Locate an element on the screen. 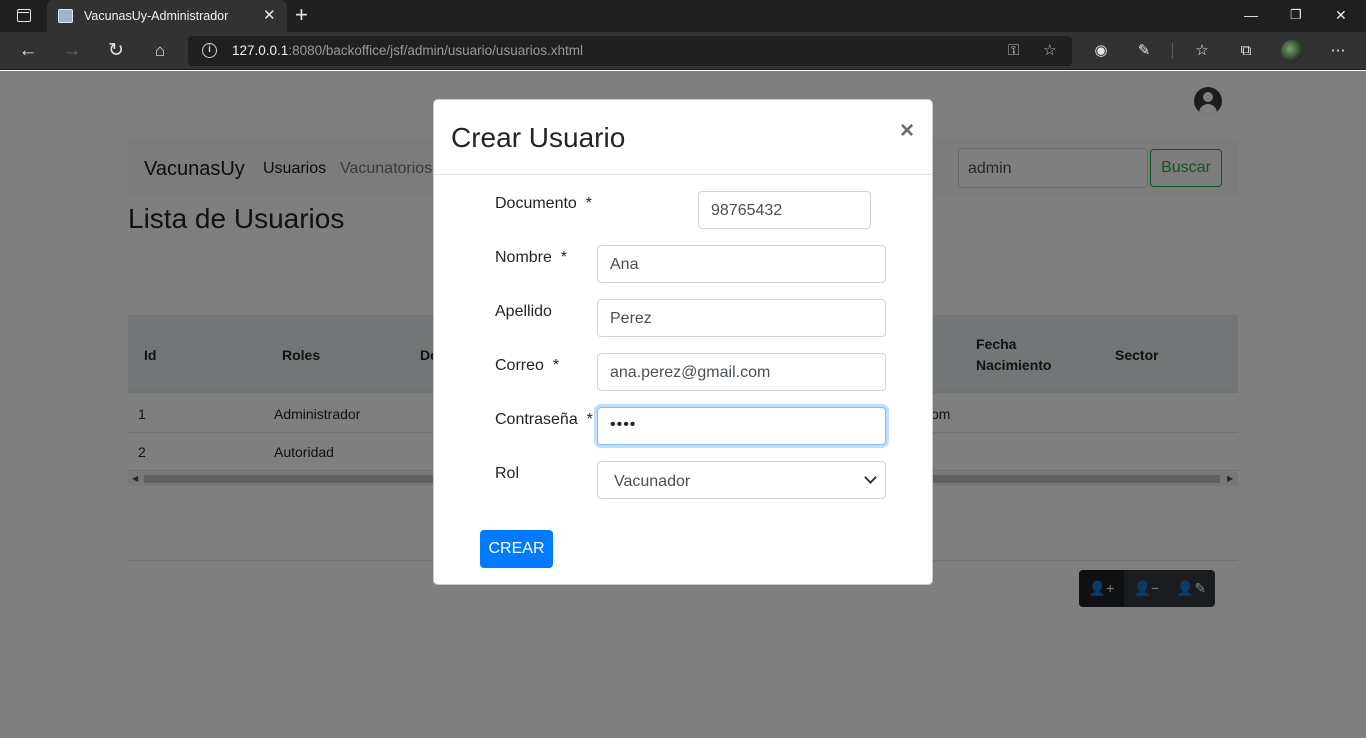 The image size is (1366, 738). restore-icon: ❐ is located at coordinates (1296, 15).